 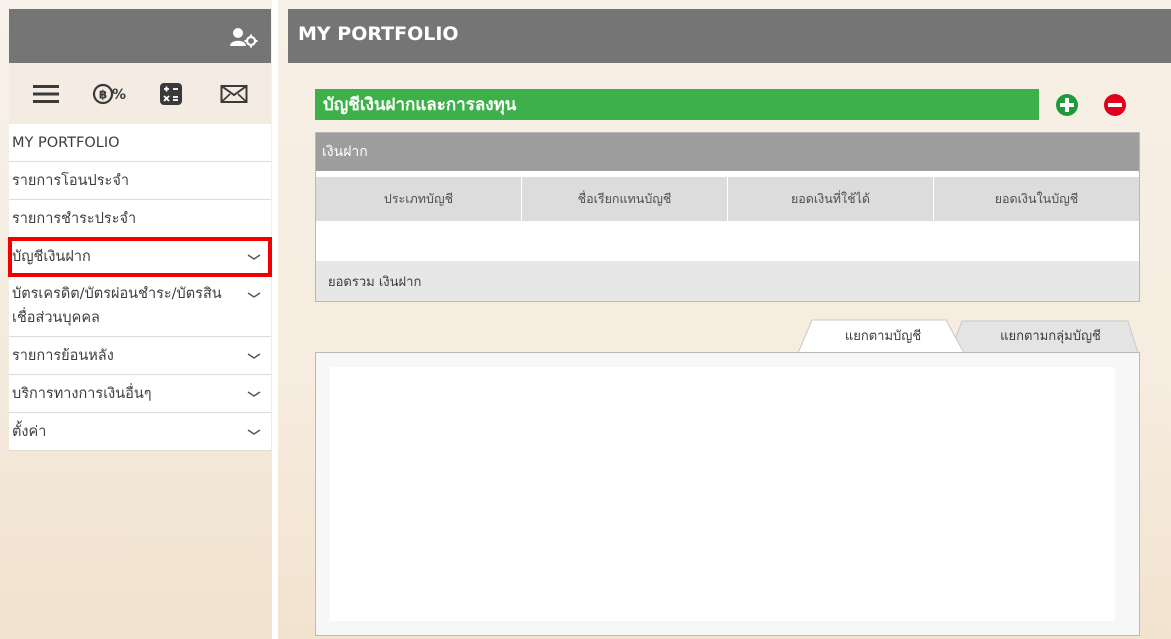 I want to click on tab-by-account-group: แยกตามกลุ่มบัญชี, so click(x=1050, y=335).